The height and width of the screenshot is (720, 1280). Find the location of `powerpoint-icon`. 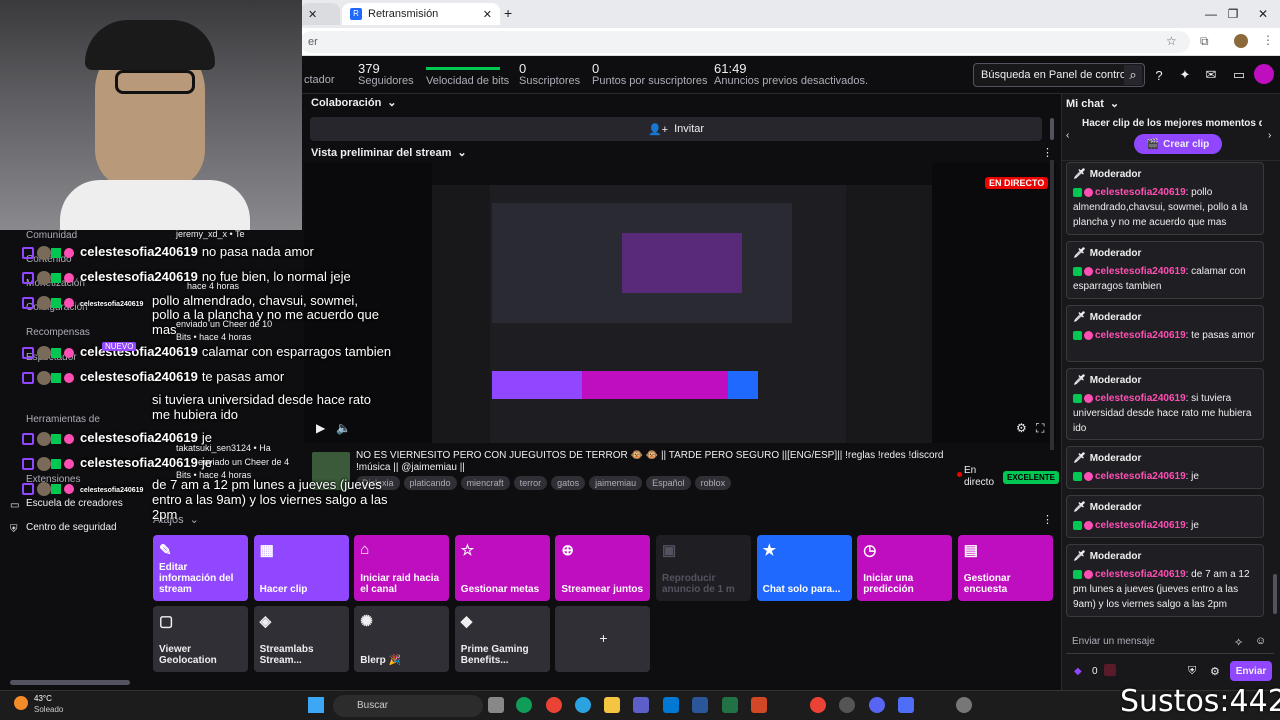

powerpoint-icon is located at coordinates (759, 705).